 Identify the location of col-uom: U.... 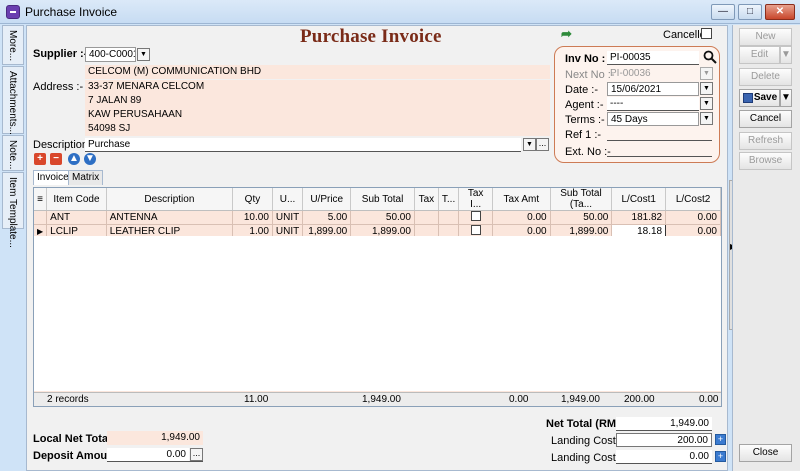
(288, 199).